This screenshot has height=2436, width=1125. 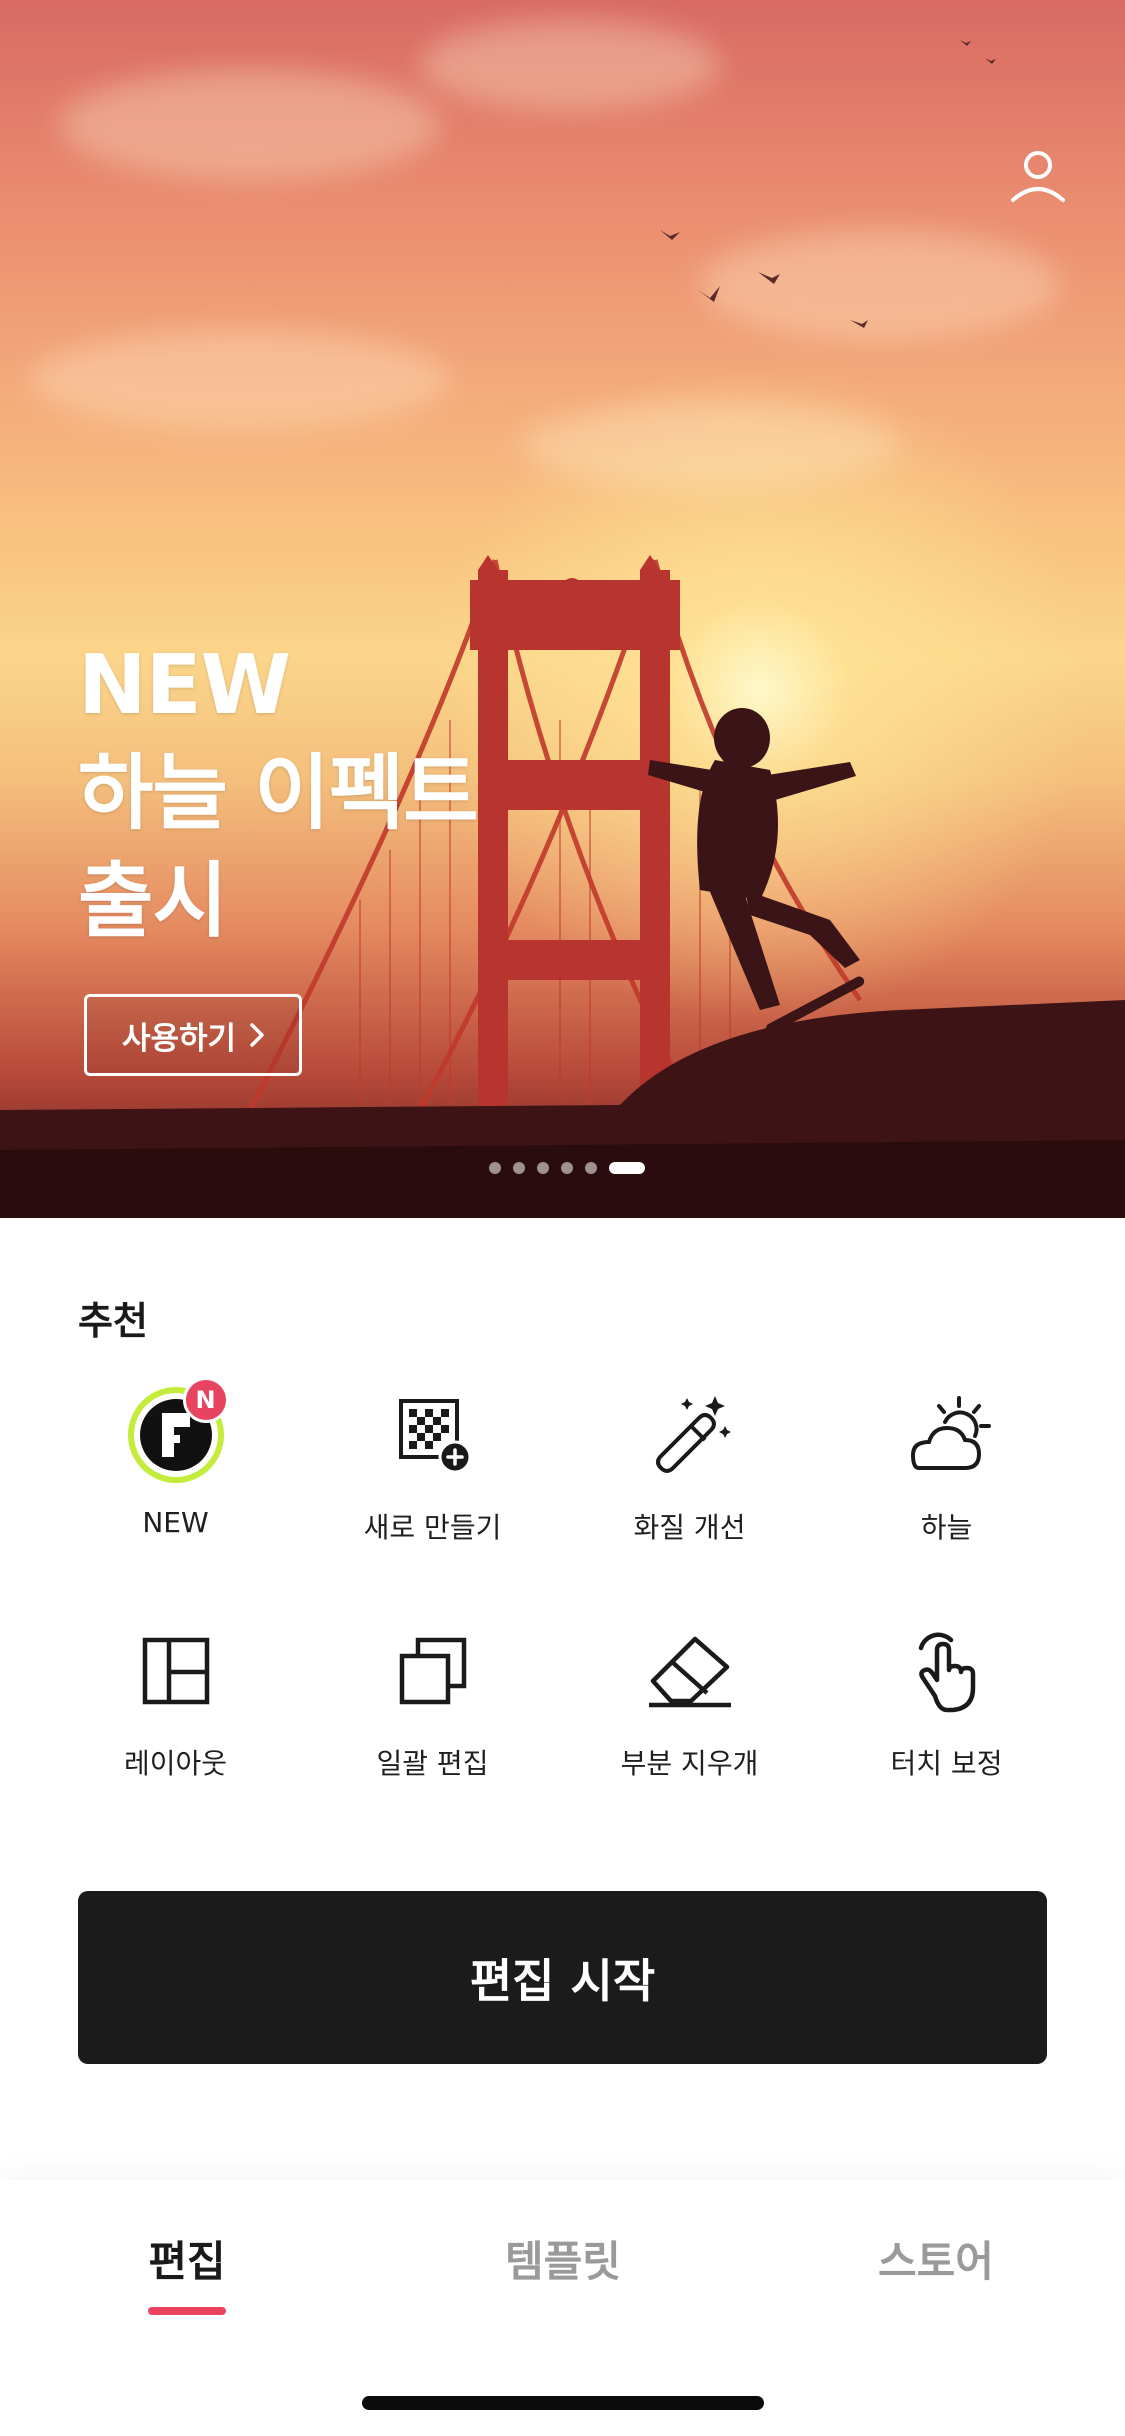 I want to click on hero-title-line: 출시, so click(x=153, y=901).